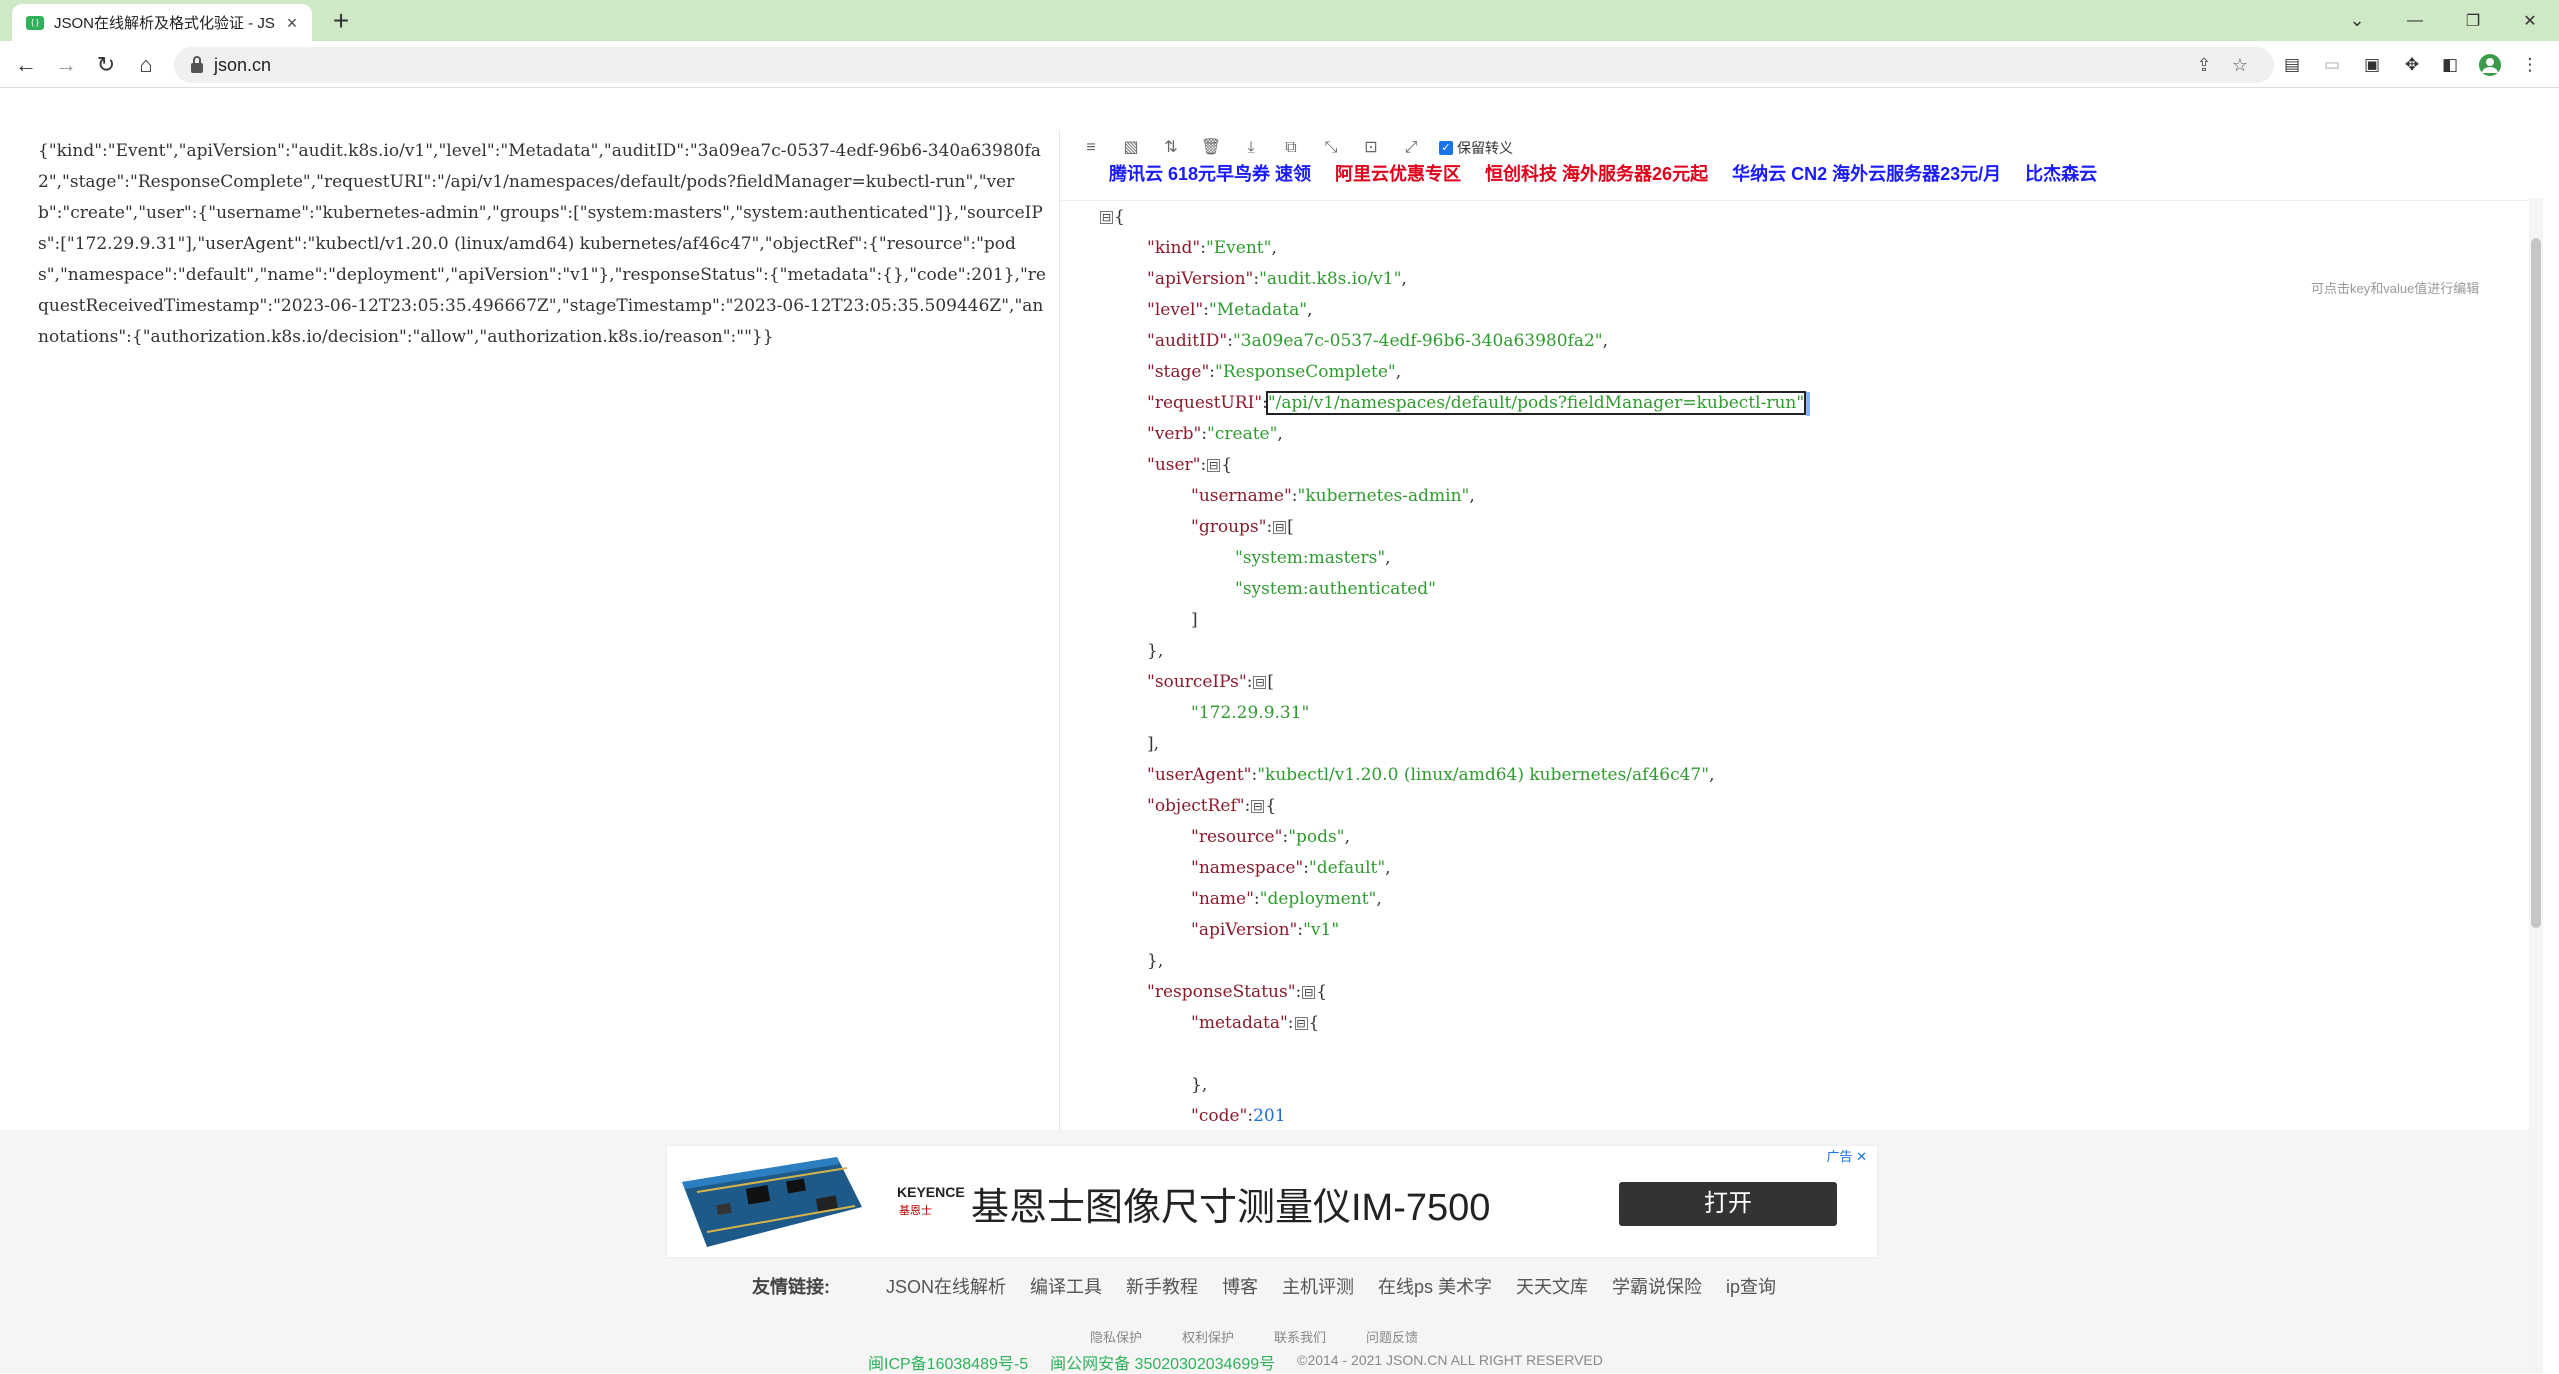  I want to click on json-key: "userAgent", so click(1199, 775).